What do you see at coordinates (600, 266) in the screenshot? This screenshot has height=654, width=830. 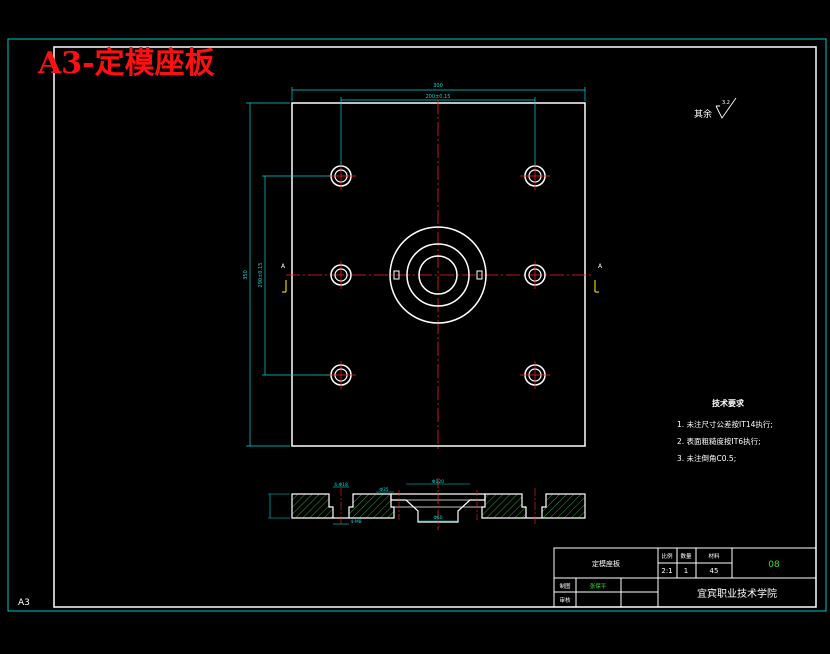 I see `section-letter-right: A` at bounding box center [600, 266].